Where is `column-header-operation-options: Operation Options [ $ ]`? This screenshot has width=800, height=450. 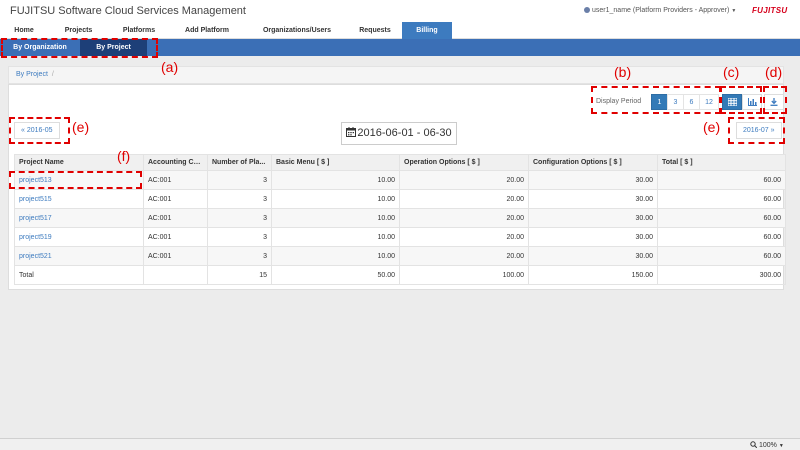 column-header-operation-options: Operation Options [ $ ] is located at coordinates (464, 162).